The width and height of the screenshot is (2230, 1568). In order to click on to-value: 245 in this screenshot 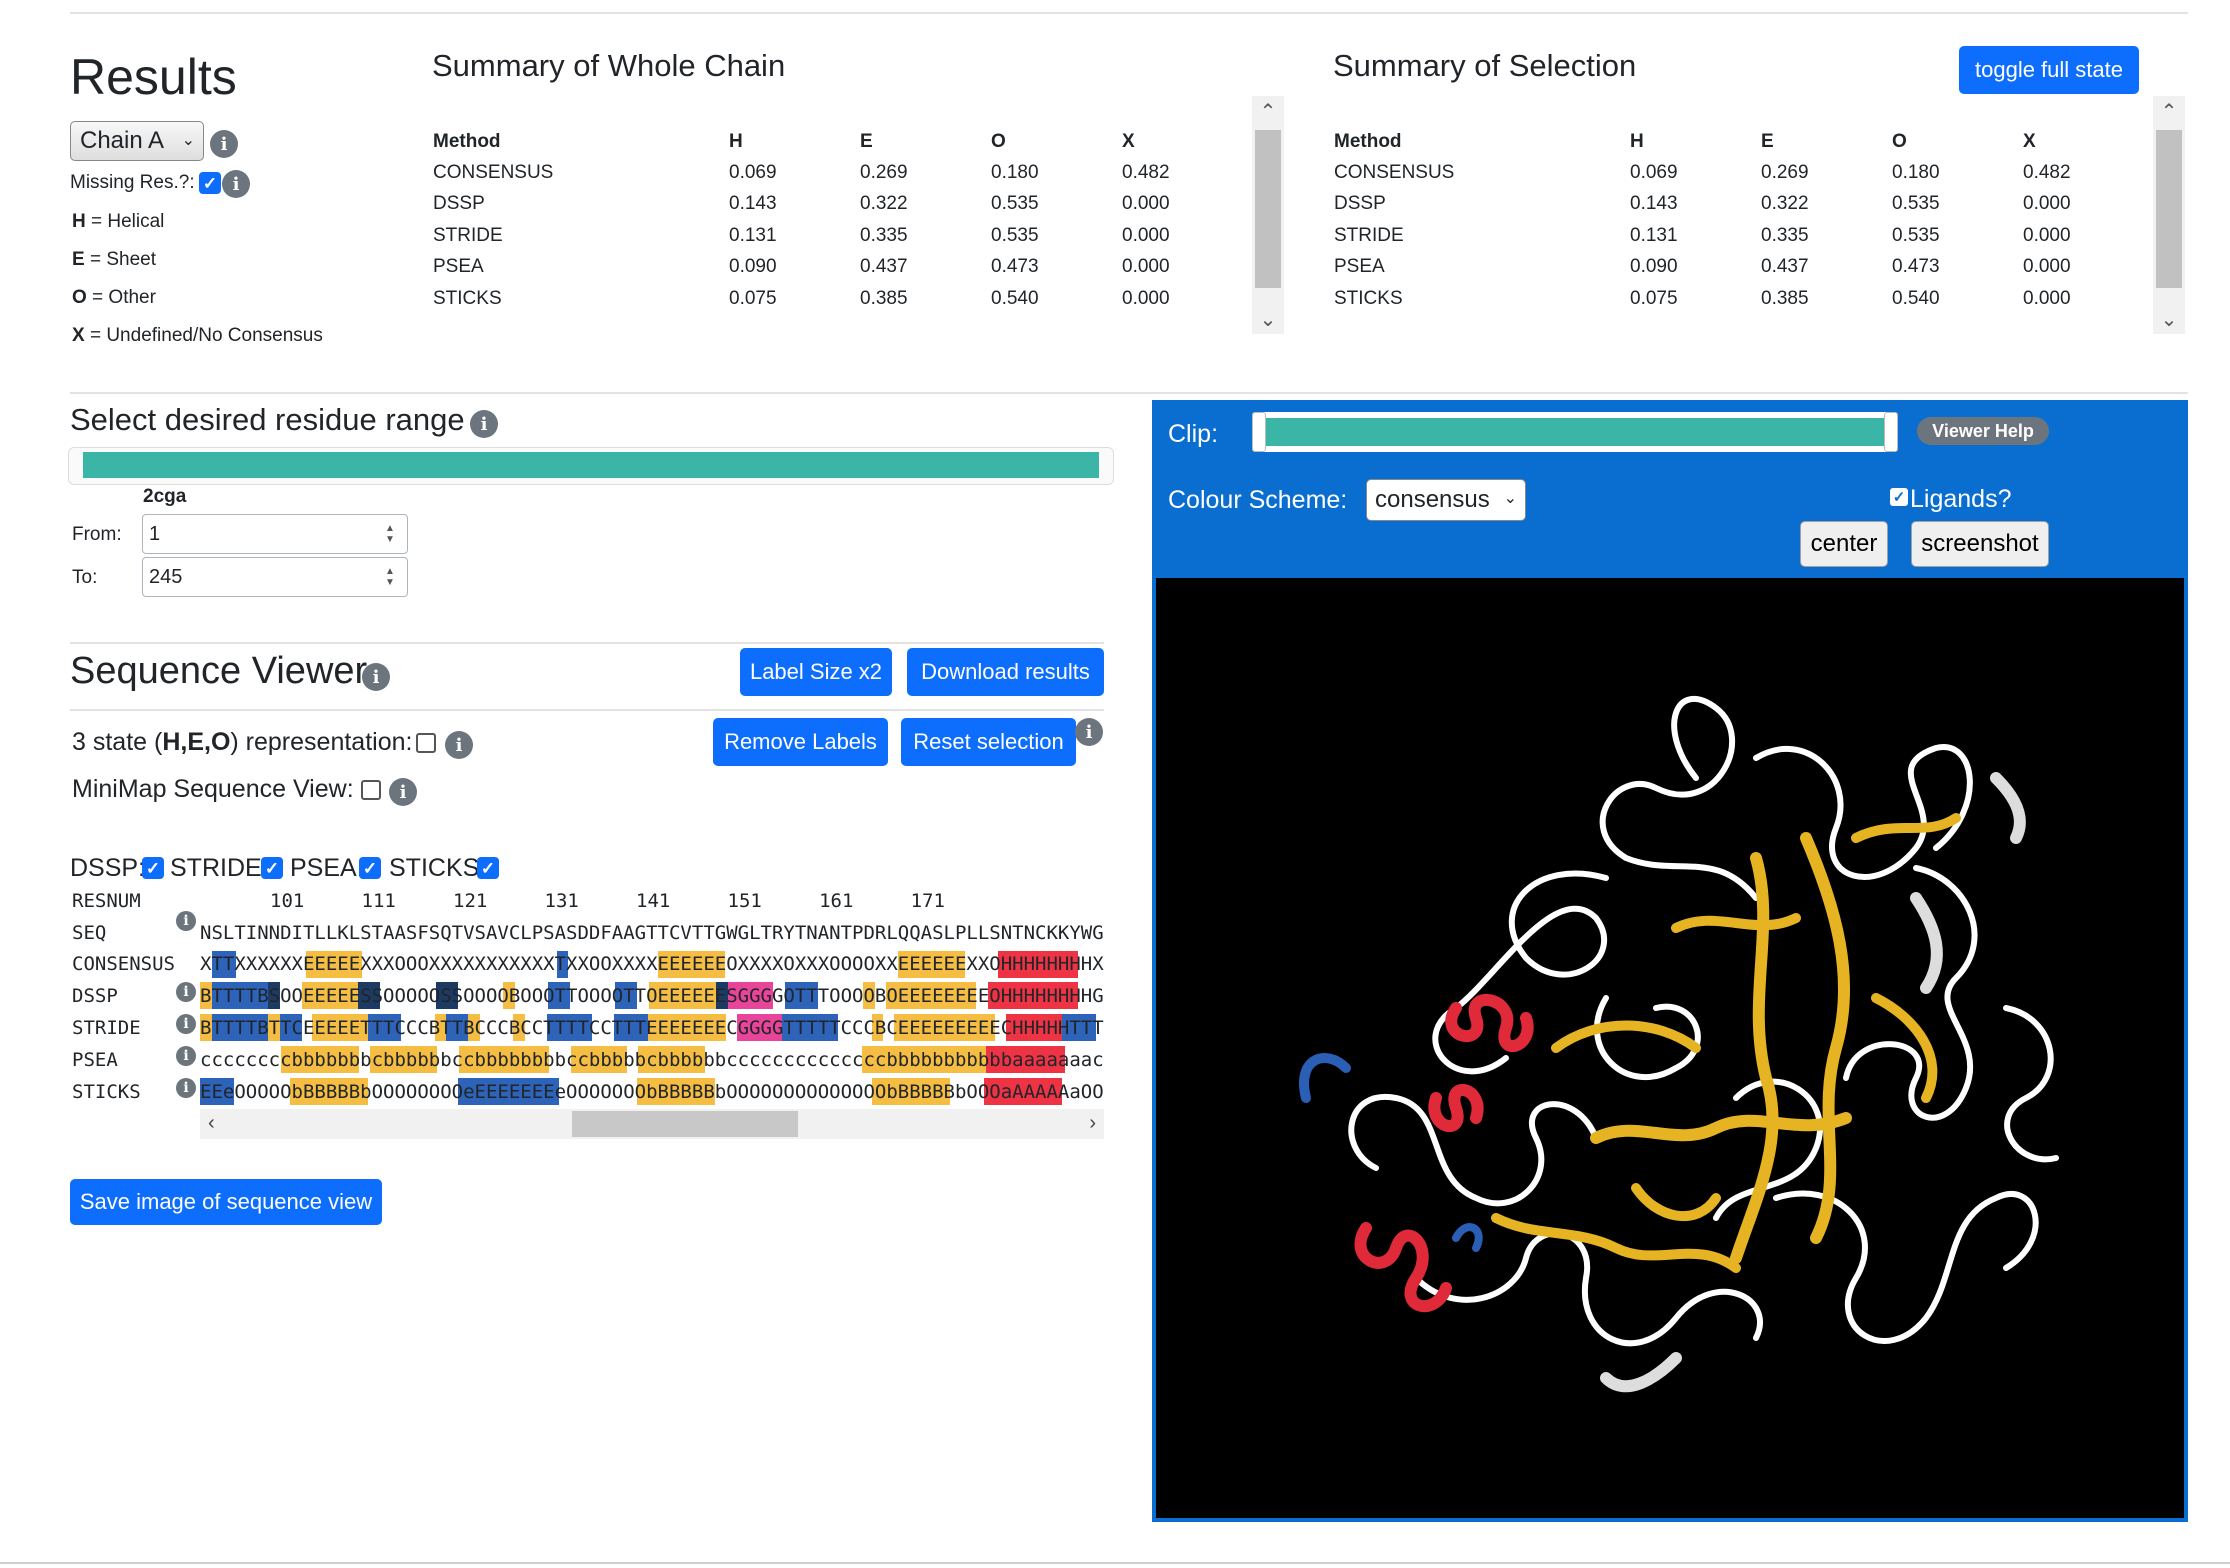, I will do `click(166, 576)`.